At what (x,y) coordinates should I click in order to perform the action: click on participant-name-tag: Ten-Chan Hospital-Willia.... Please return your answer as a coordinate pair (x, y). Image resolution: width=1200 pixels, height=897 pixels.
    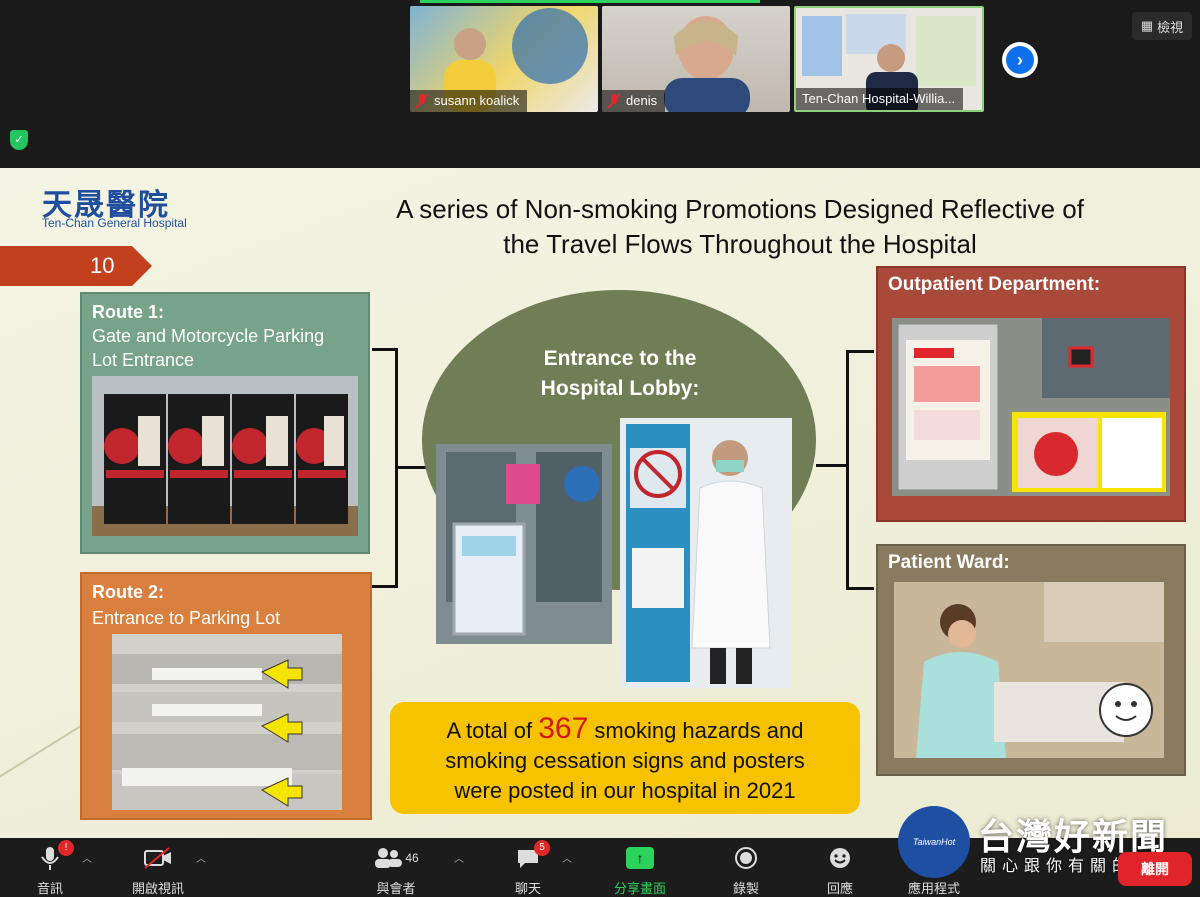
    Looking at the image, I should click on (880, 99).